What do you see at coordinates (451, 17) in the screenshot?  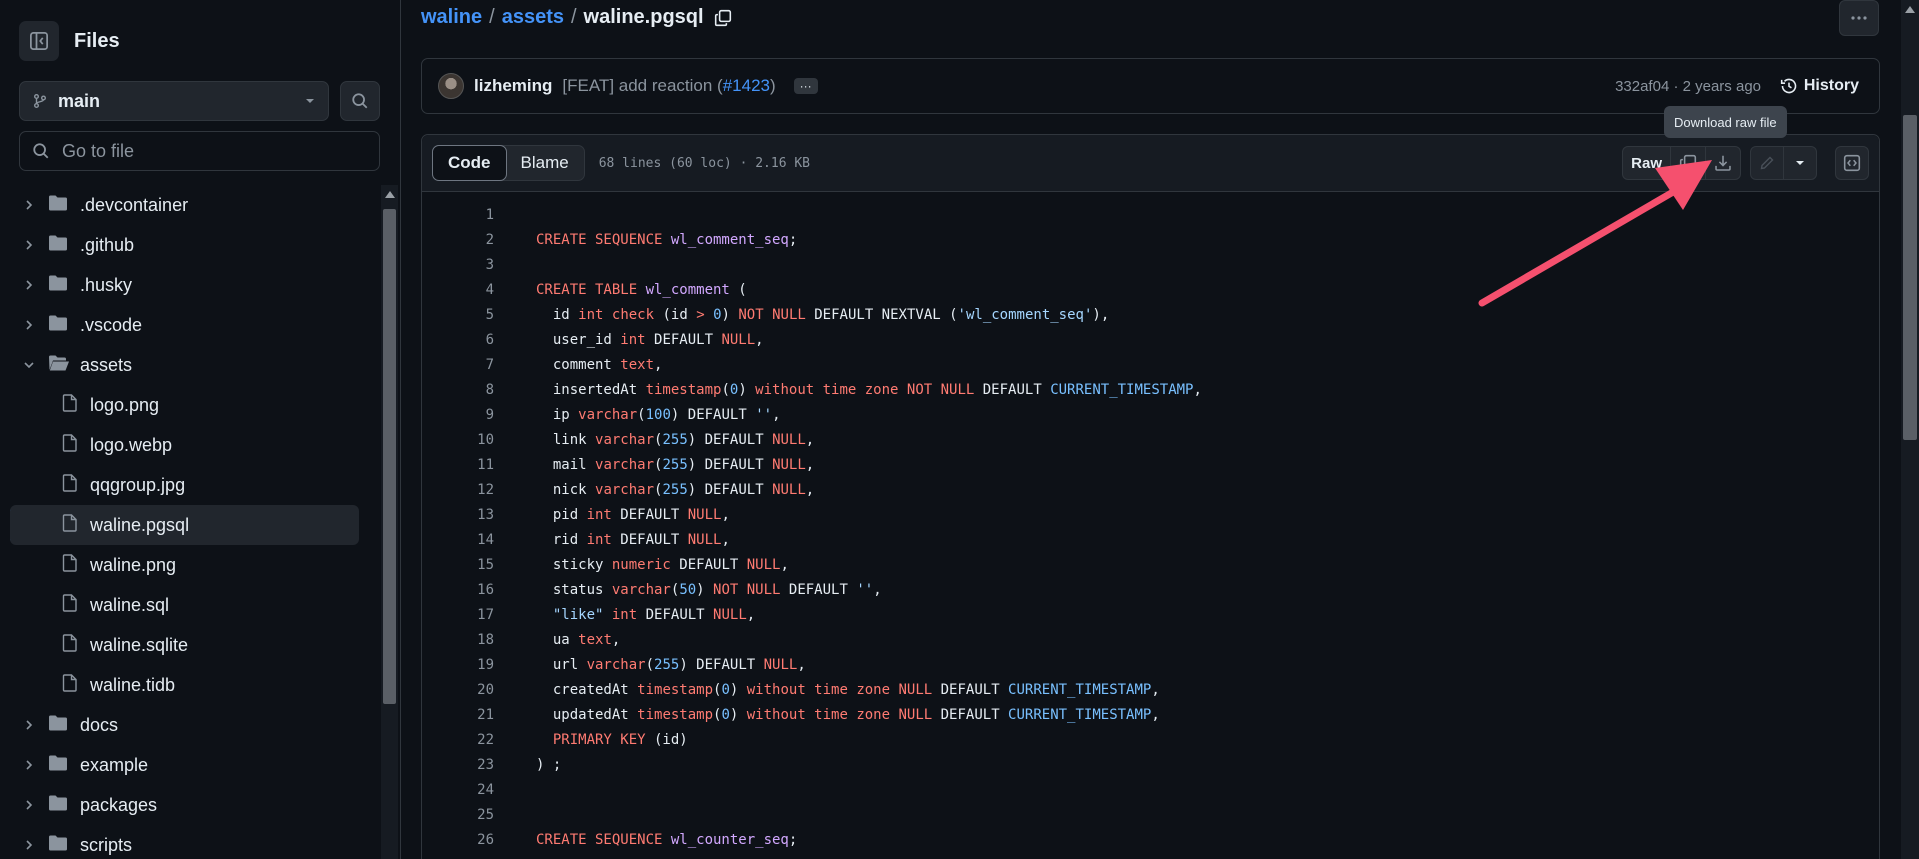 I see `breadcrumb-repo-link: waline` at bounding box center [451, 17].